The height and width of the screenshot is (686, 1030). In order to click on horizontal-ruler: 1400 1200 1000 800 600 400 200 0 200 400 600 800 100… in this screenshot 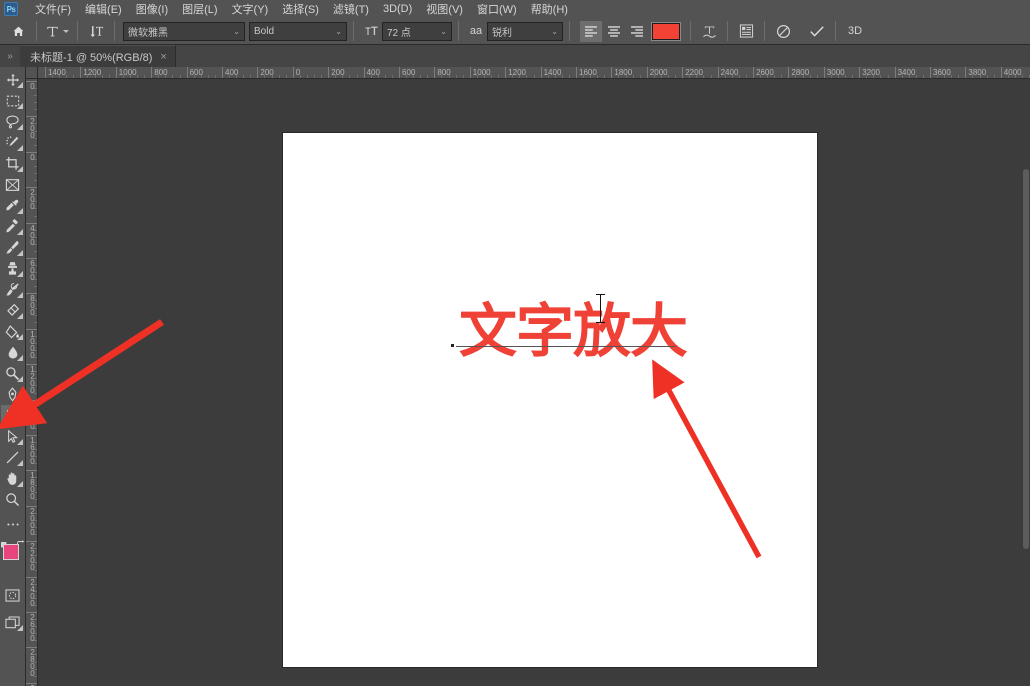, I will do `click(534, 73)`.